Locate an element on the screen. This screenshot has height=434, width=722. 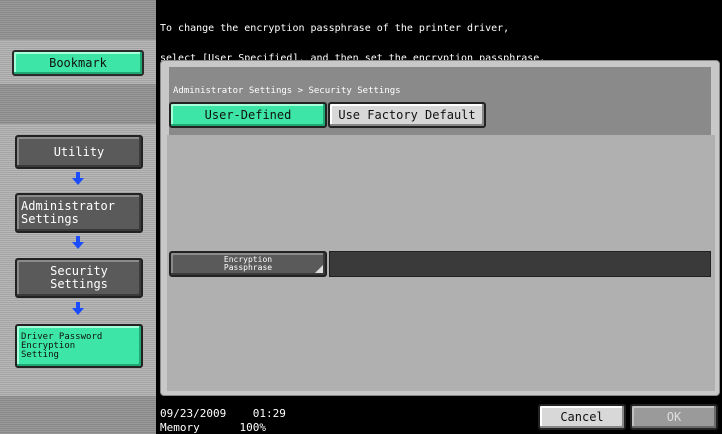
sidebar-item-security-settings: Security Settings is located at coordinates (79, 278).